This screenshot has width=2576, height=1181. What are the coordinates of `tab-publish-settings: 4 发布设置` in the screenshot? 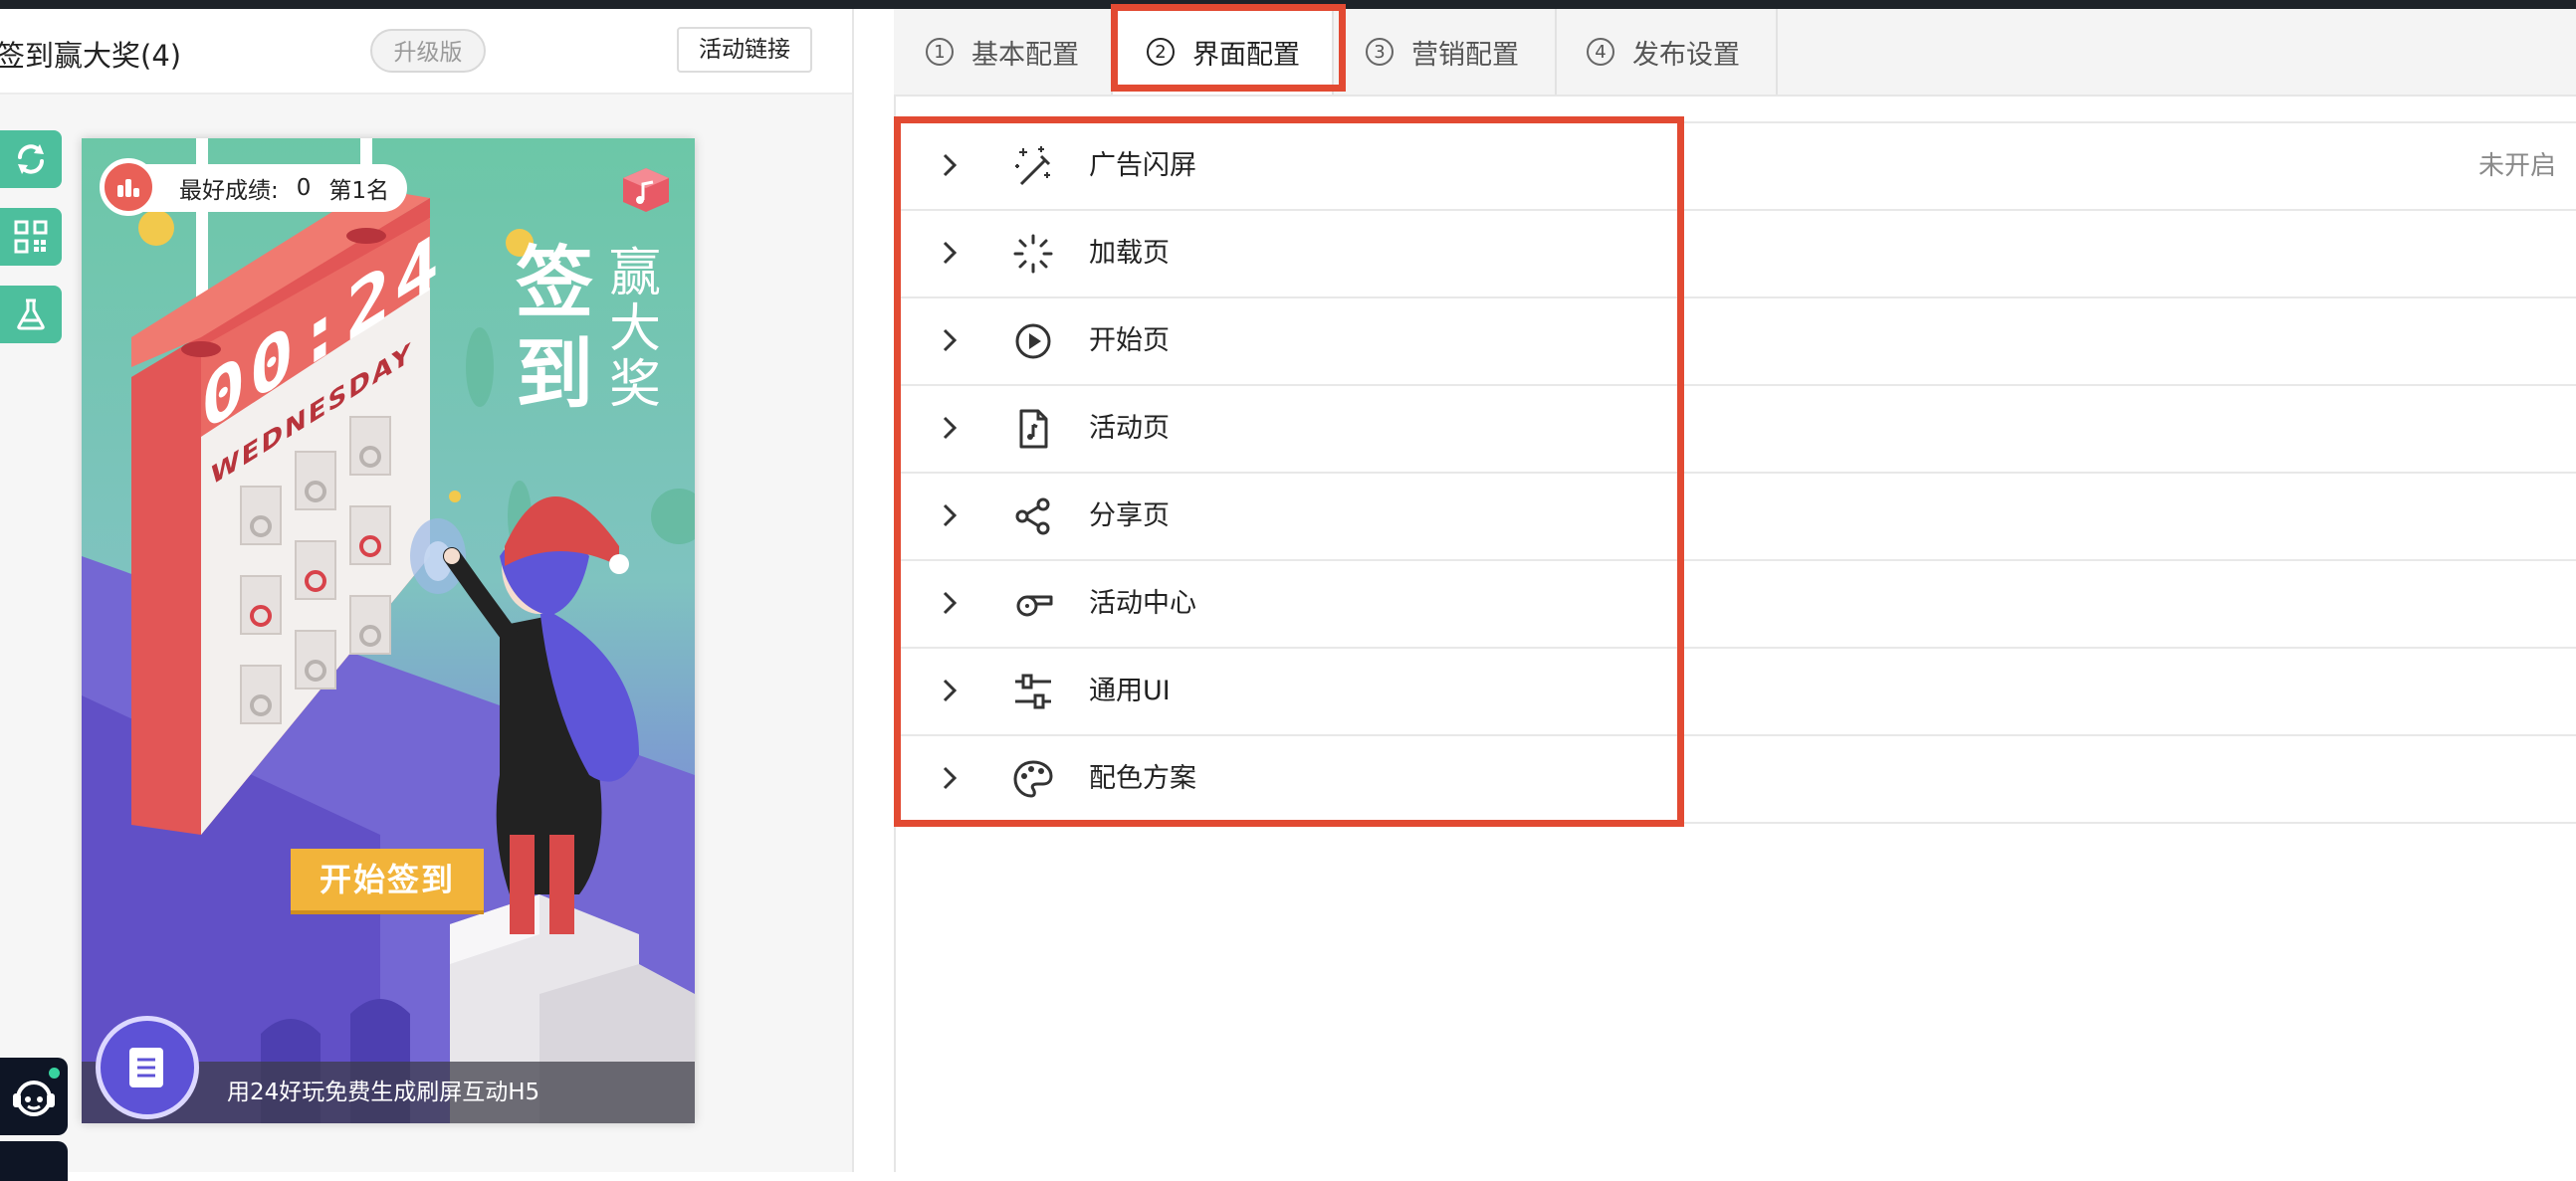 It's located at (1681, 52).